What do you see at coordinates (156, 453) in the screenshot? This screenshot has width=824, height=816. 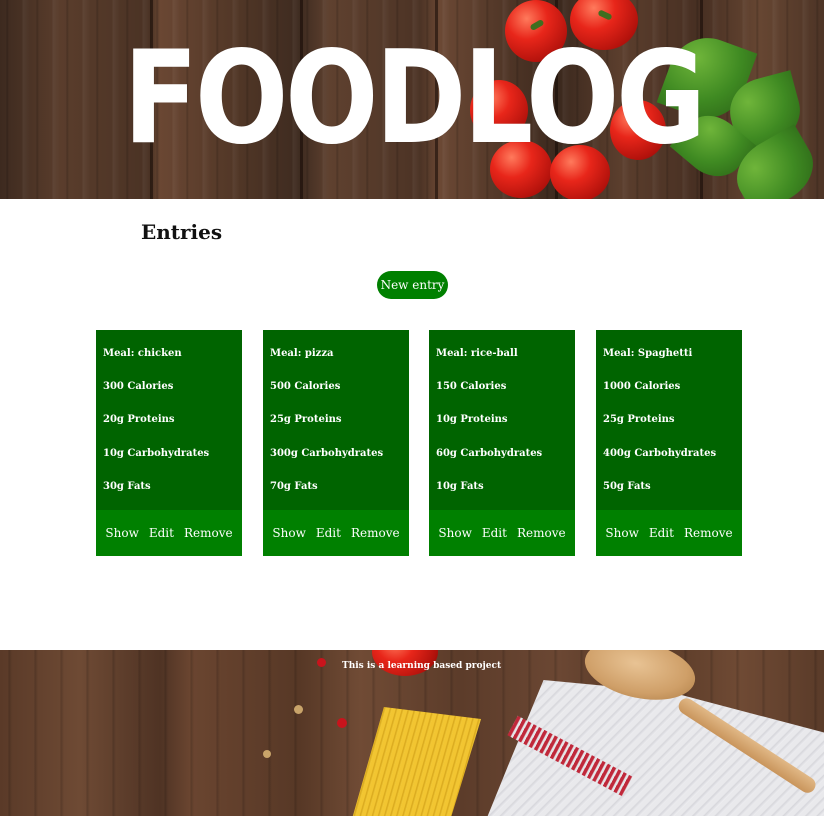 I see `entry-carbohydrates: 10g Carbohydrates` at bounding box center [156, 453].